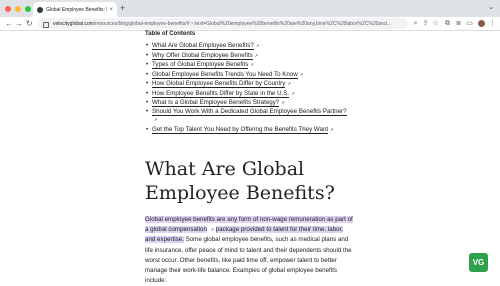  Describe the element at coordinates (200, 65) in the screenshot. I see `toc-link: Types of Global Employee Benefits` at that location.